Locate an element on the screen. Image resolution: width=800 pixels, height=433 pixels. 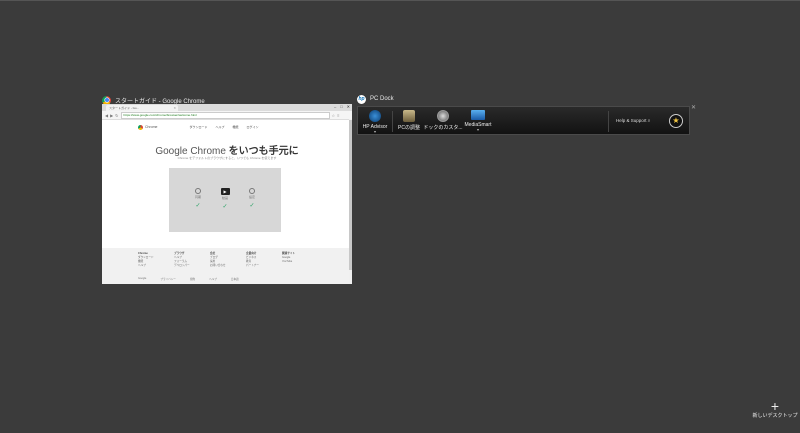
star-icon: ★ is located at coordinates (676, 121).